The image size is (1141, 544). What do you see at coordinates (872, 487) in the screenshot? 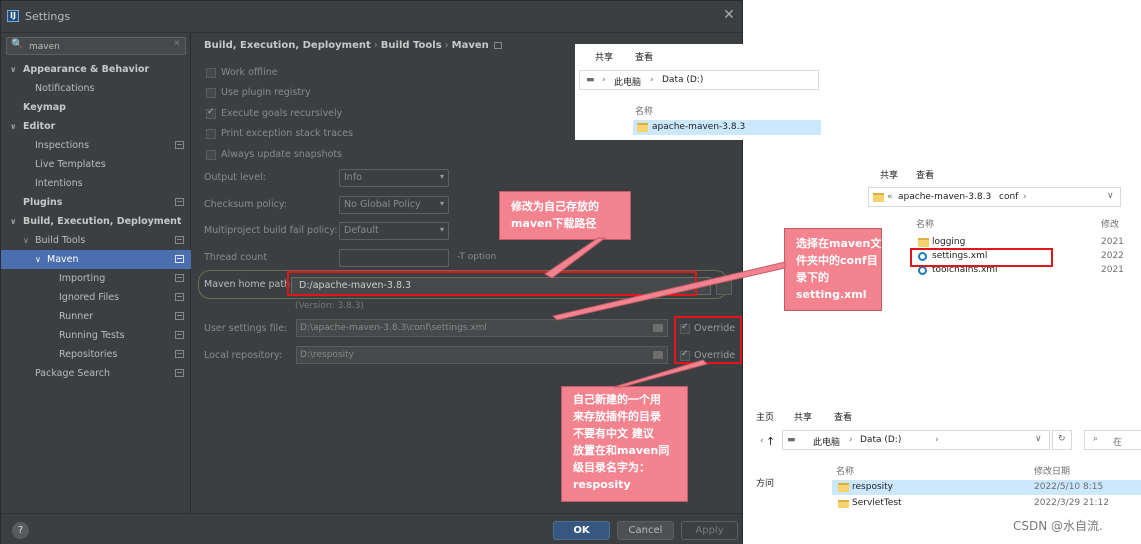
I see `file-name: resposity` at bounding box center [872, 487].